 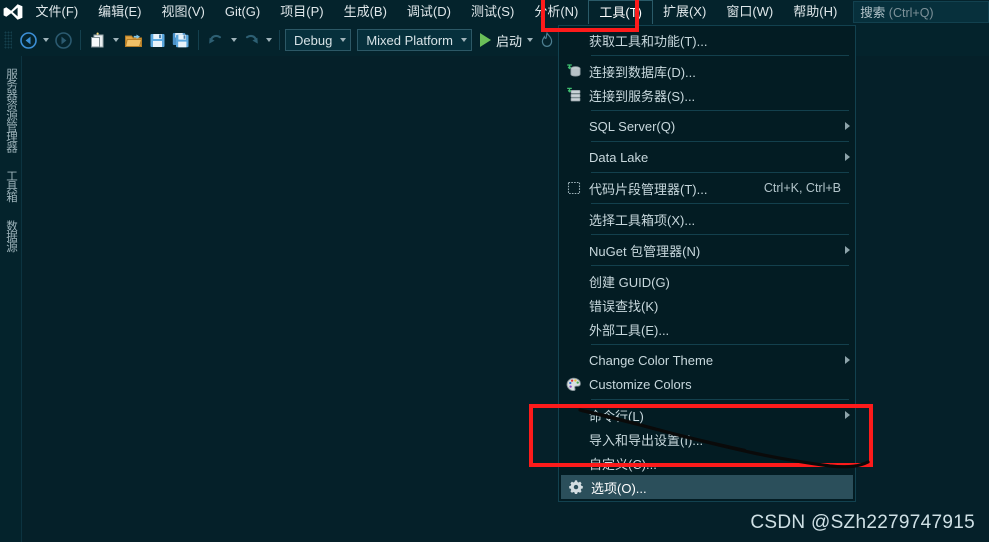 I want to click on menu-test: 测试(S), so click(x=492, y=12).